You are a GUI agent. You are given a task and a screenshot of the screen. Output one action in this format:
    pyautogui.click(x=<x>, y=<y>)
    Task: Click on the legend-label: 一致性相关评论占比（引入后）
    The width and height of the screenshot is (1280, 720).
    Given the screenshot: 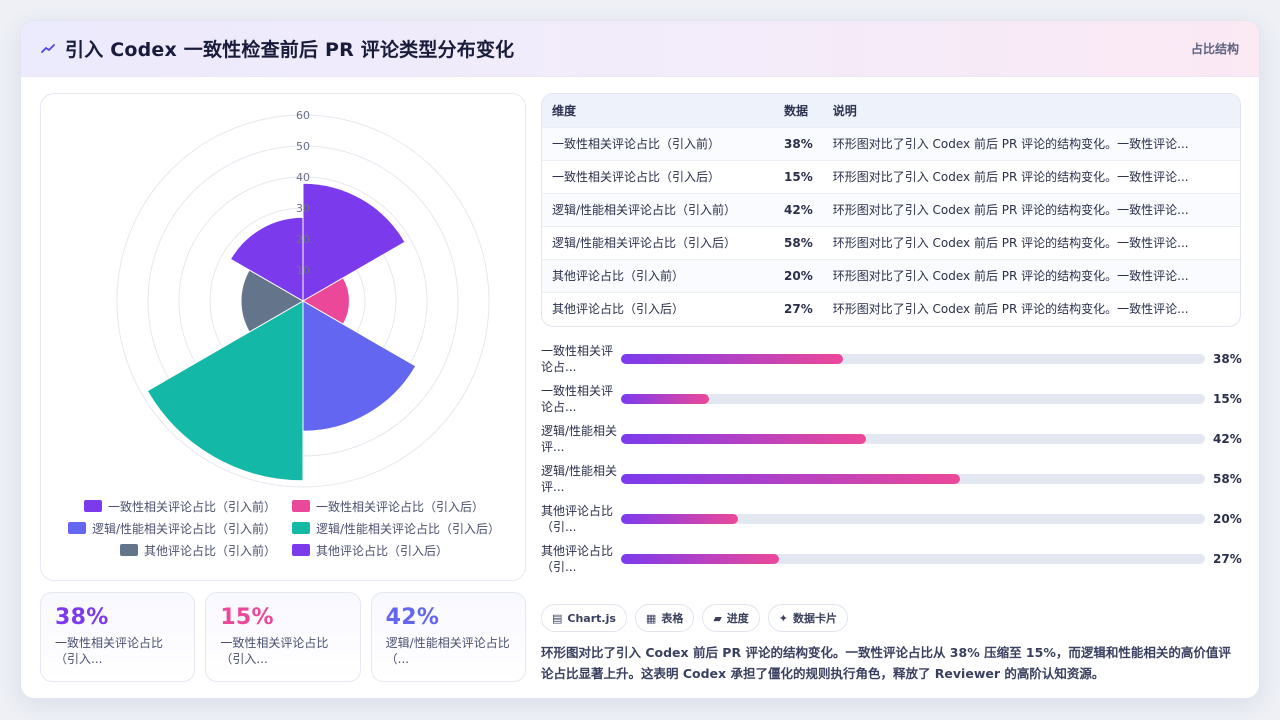 What is the action you would take?
    pyautogui.click(x=400, y=506)
    